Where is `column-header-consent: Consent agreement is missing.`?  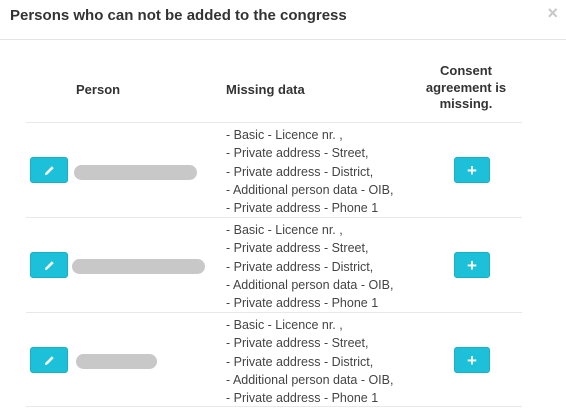 column-header-consent: Consent agreement is missing. is located at coordinates (466, 87).